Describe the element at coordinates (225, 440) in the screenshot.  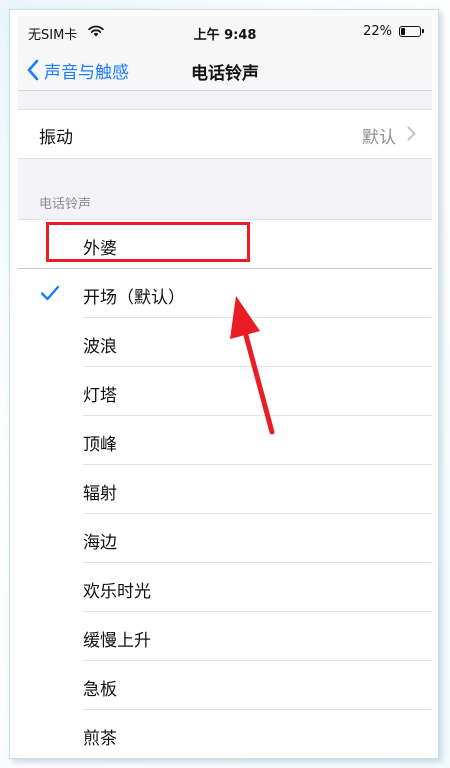
I see `ringtone-item: 顶峰` at that location.